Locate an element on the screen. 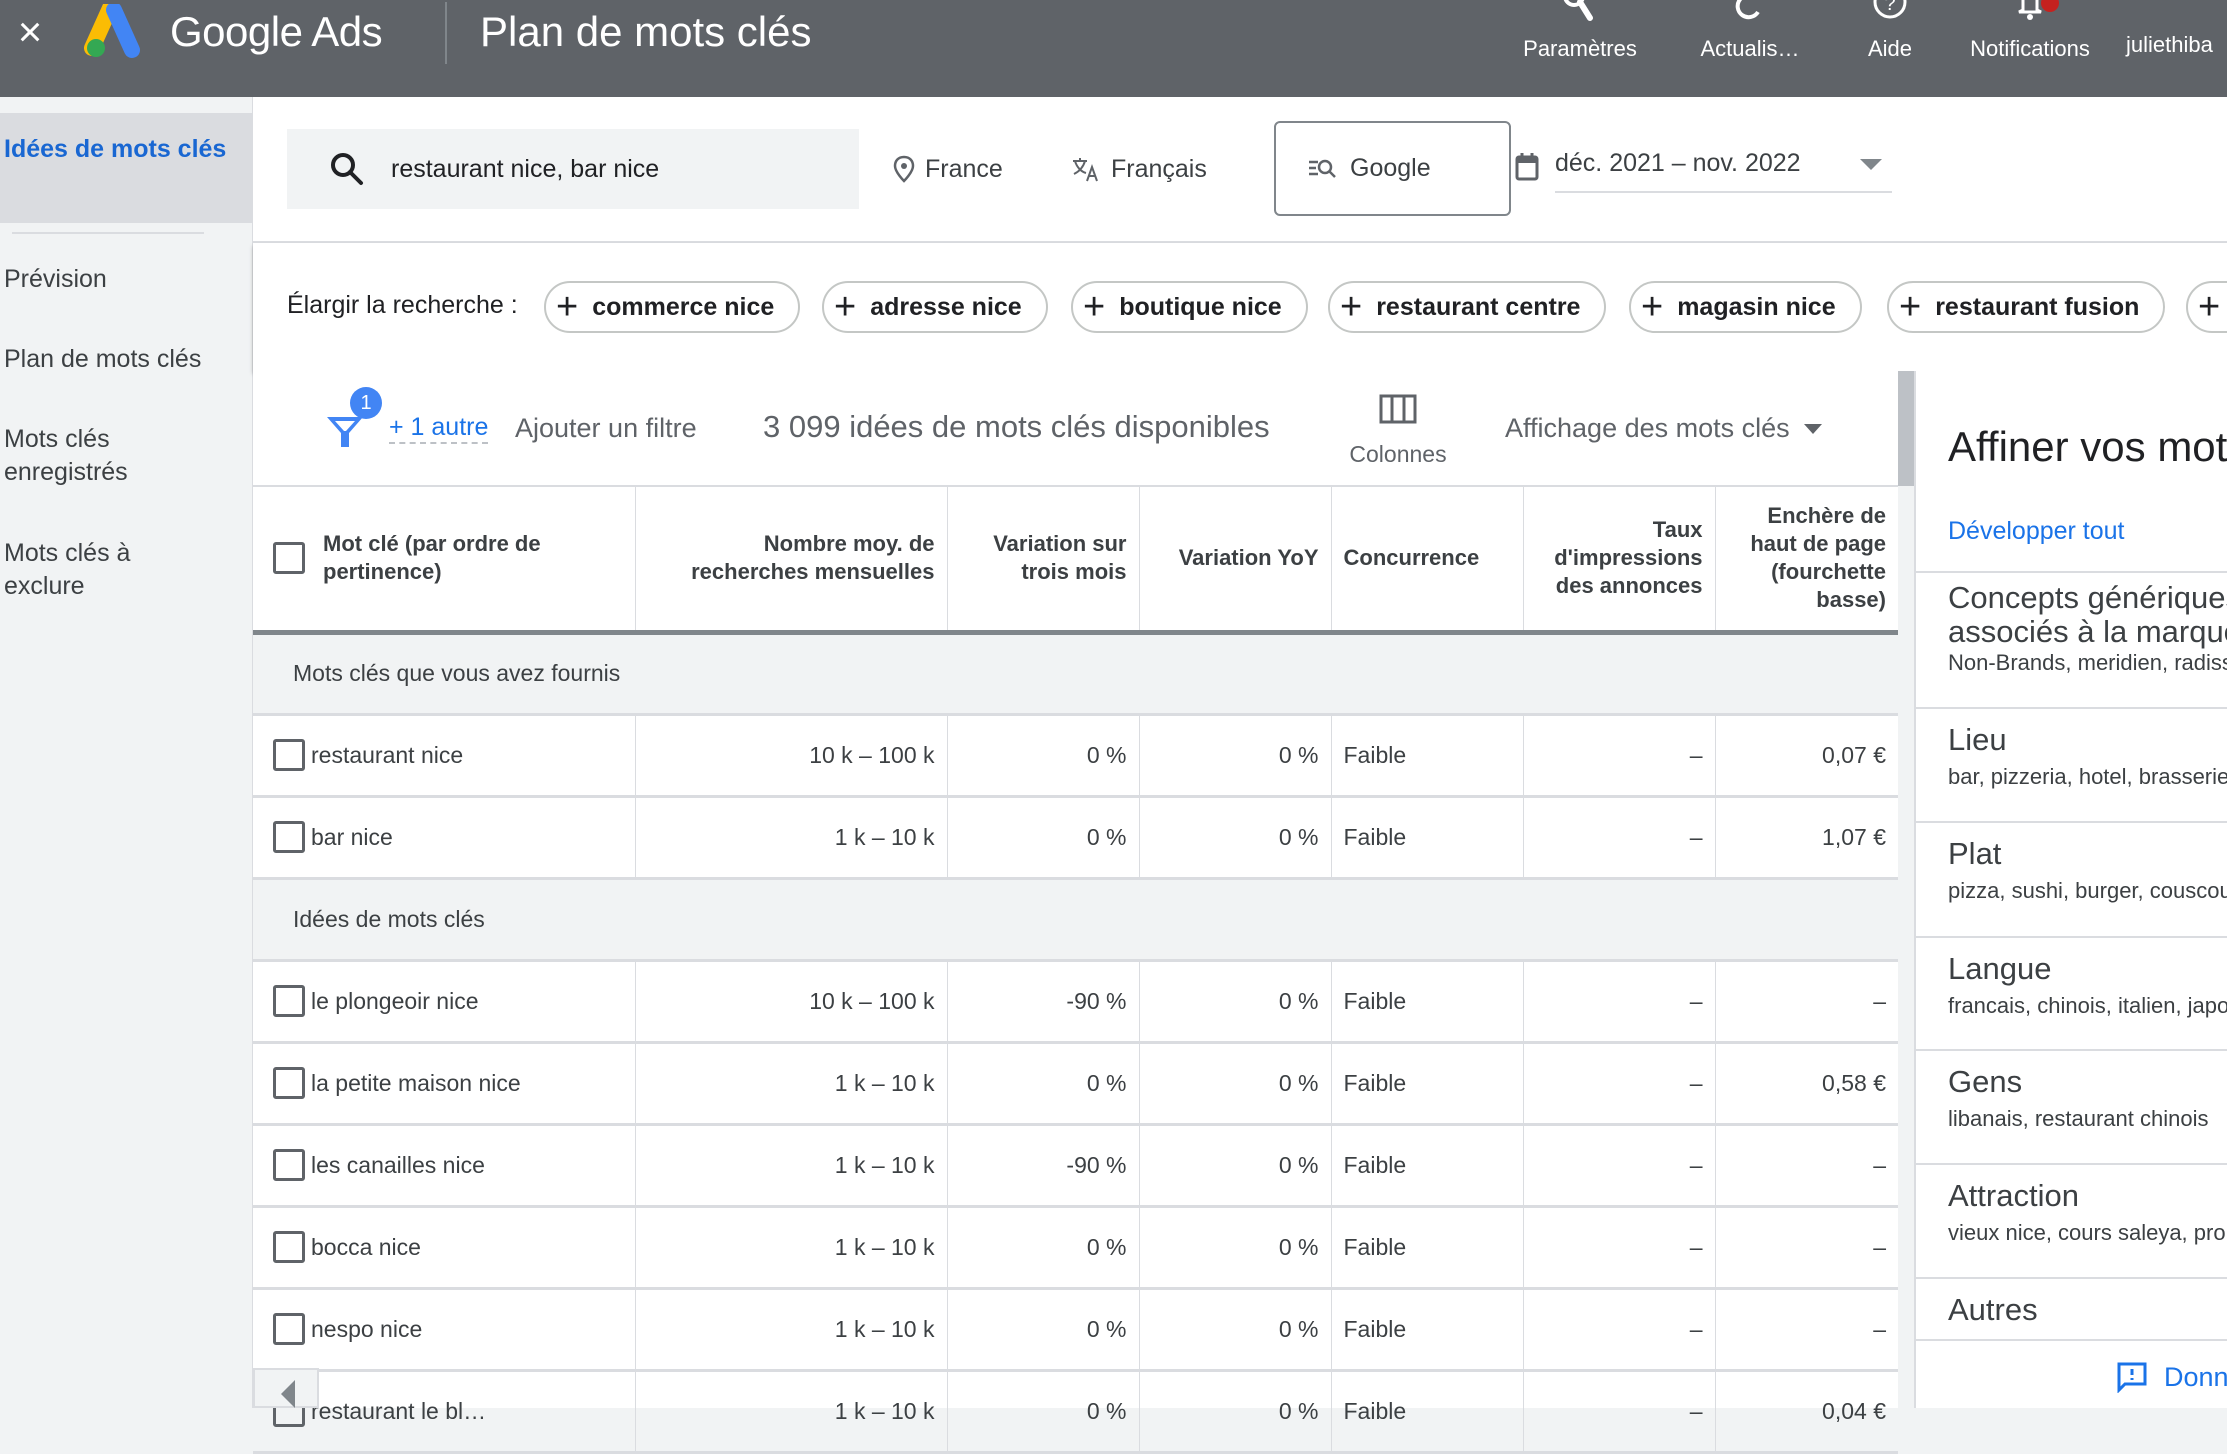 The height and width of the screenshot is (1454, 2227). refine-section: Lieu bar, pizzeria, hotel, brasserie is located at coordinates (2071, 764).